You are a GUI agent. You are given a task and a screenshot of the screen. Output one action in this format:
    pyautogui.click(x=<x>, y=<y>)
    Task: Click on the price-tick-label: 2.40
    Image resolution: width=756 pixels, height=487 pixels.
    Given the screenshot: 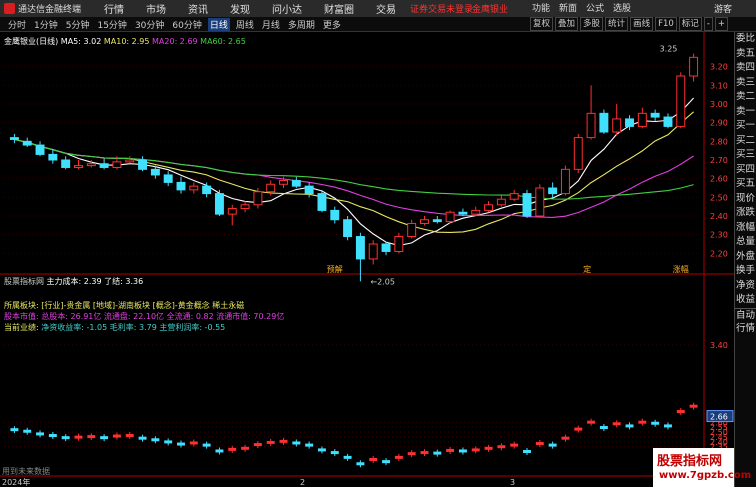 What is the action you would take?
    pyautogui.click(x=719, y=216)
    